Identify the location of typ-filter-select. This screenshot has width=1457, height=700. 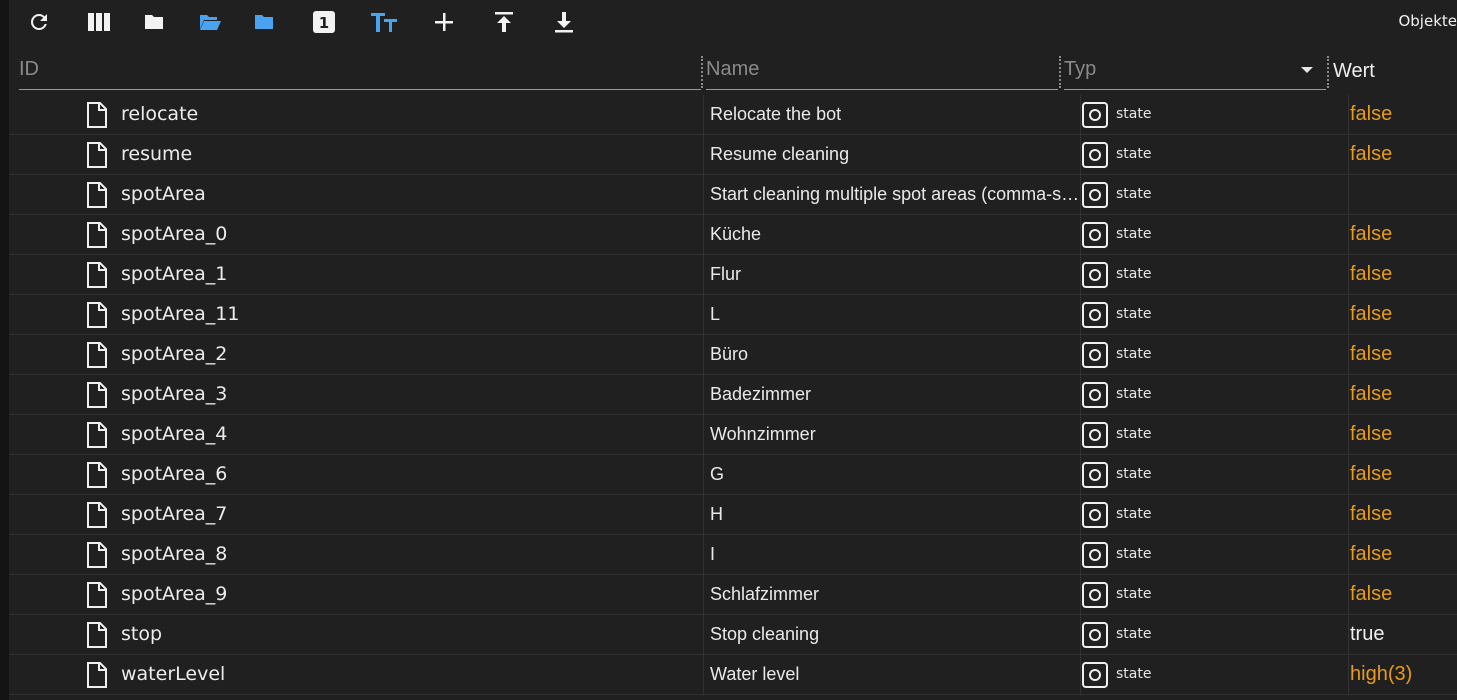
(1195, 66).